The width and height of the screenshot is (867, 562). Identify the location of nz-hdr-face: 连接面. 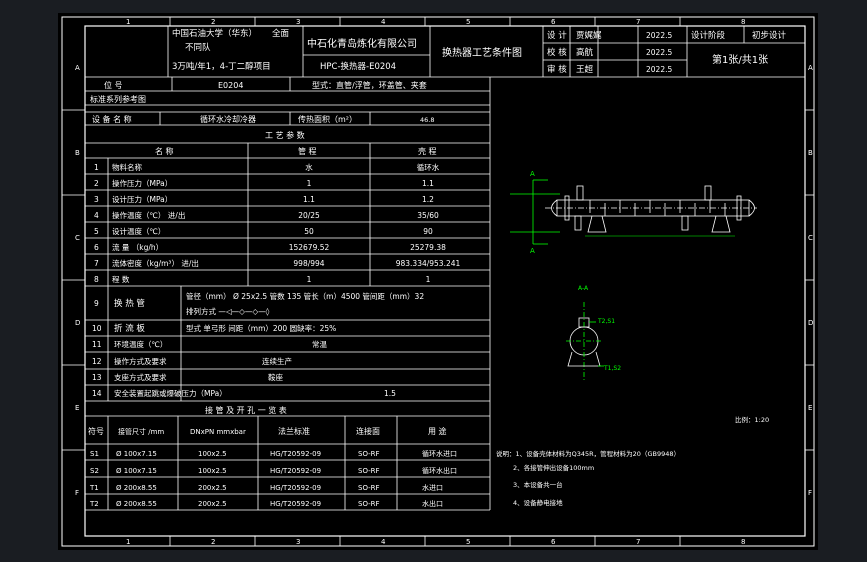
(368, 431).